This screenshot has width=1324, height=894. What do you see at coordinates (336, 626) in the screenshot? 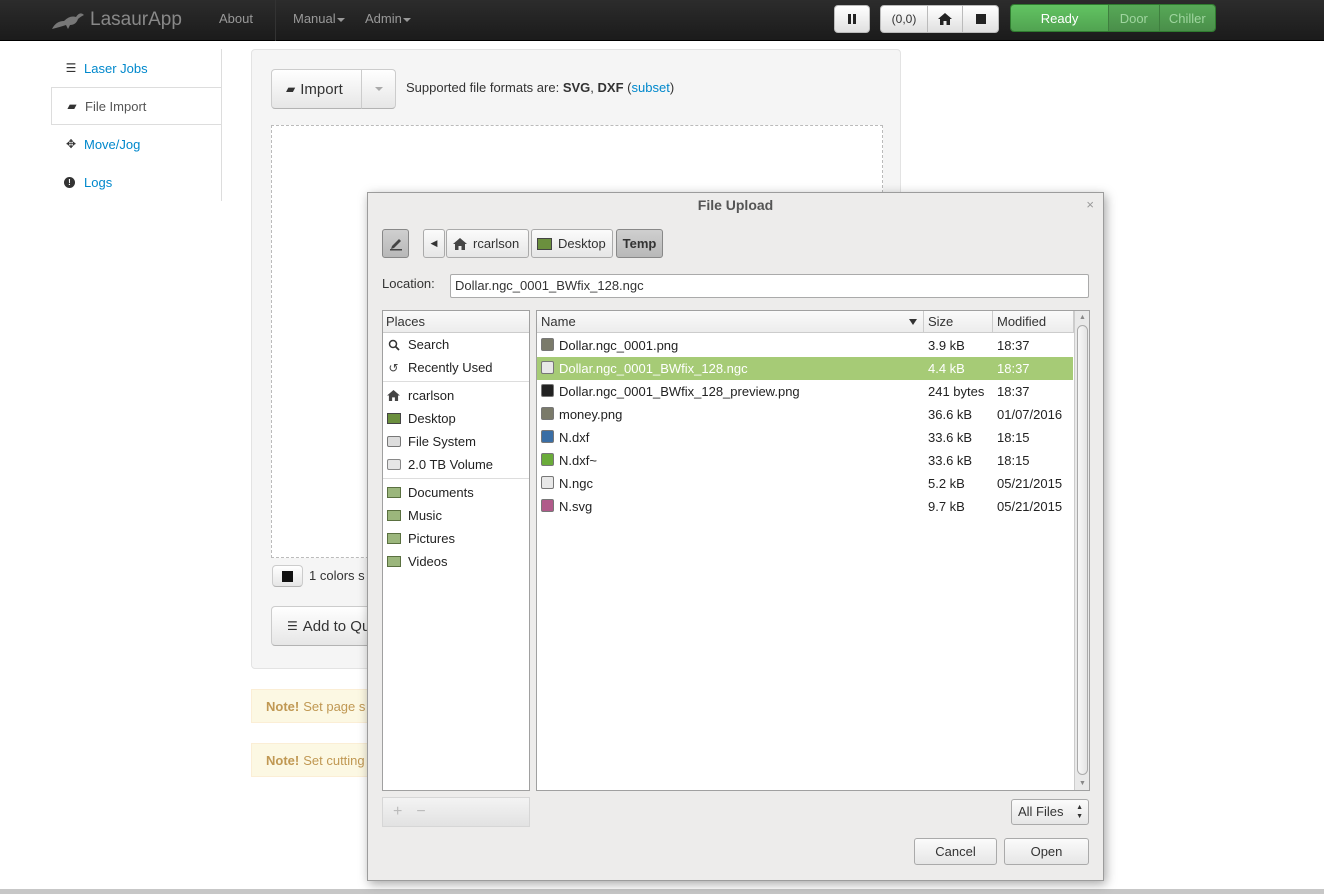
I see `add-queue-label: Add to Qu` at bounding box center [336, 626].